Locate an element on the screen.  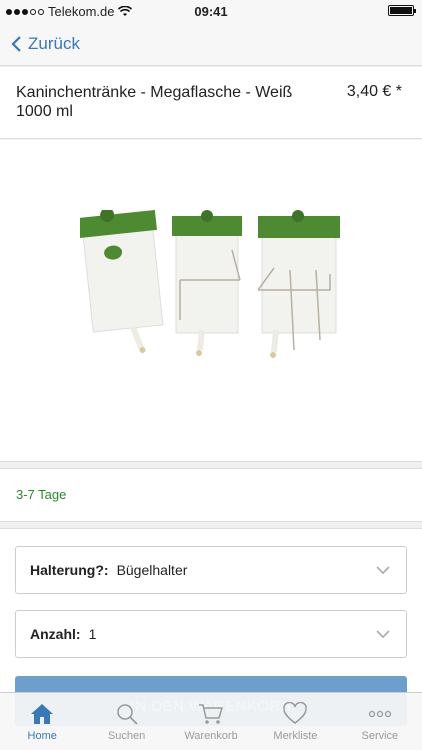
tab-home: Home is located at coordinates (42, 721).